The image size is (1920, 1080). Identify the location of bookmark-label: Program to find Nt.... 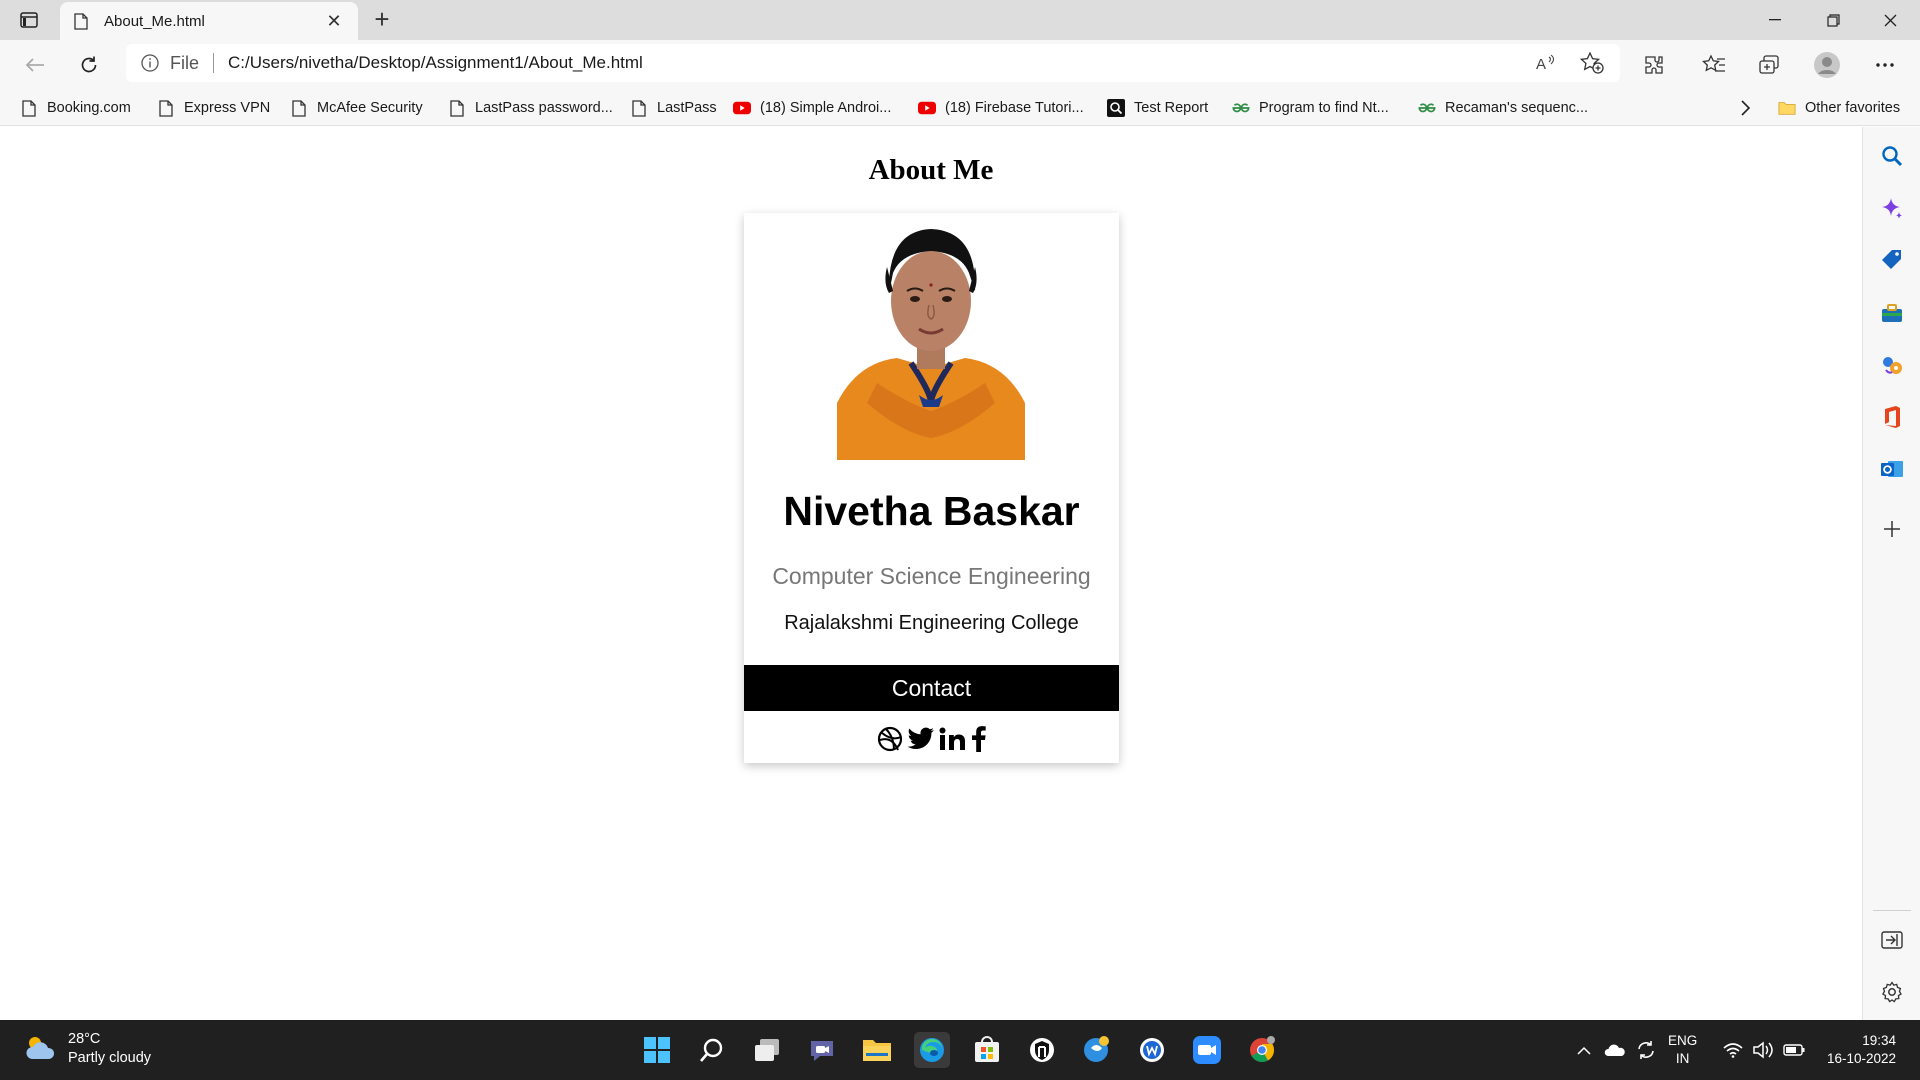
(1324, 108).